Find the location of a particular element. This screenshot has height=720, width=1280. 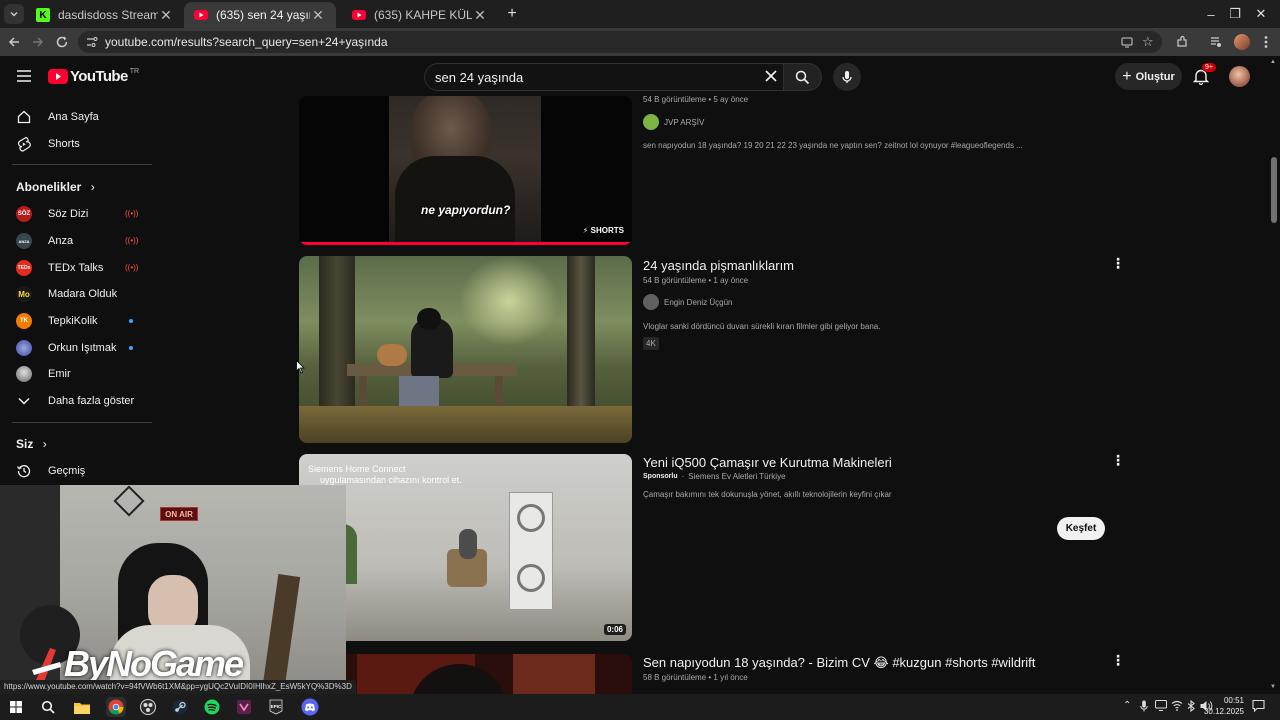

sidebar-item-label: Söz Dizi is located at coordinates (68, 214).